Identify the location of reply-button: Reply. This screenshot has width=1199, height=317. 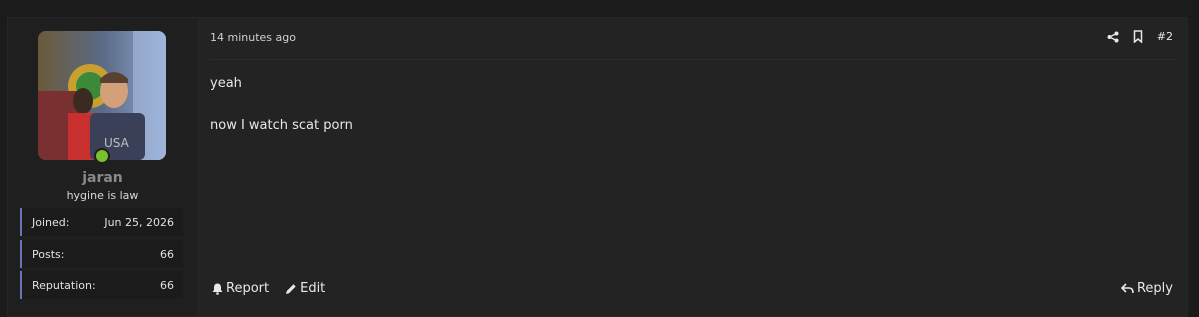
(1146, 288).